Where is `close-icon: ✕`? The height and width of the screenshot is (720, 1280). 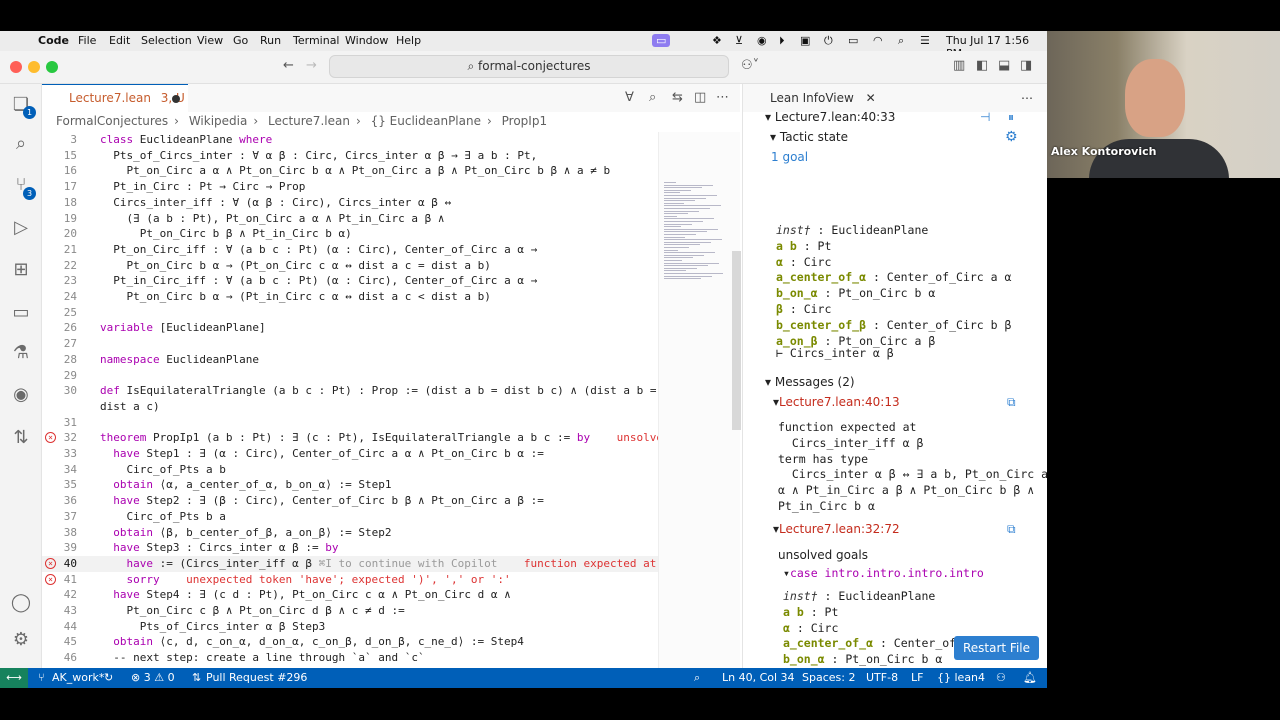
close-icon: ✕ is located at coordinates (871, 98).